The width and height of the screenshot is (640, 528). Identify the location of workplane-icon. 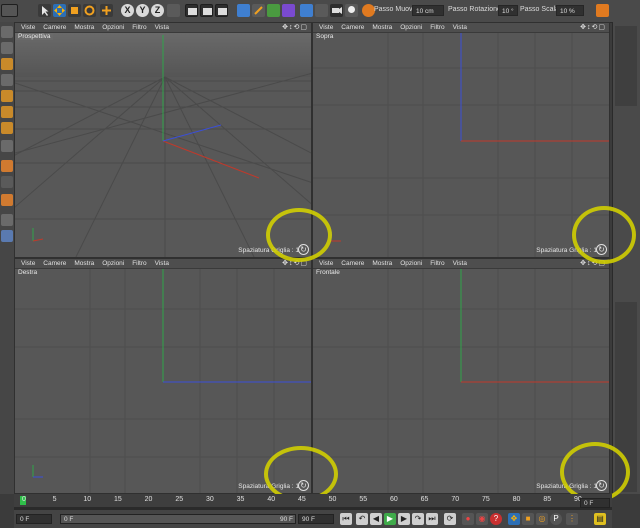
(7, 80).